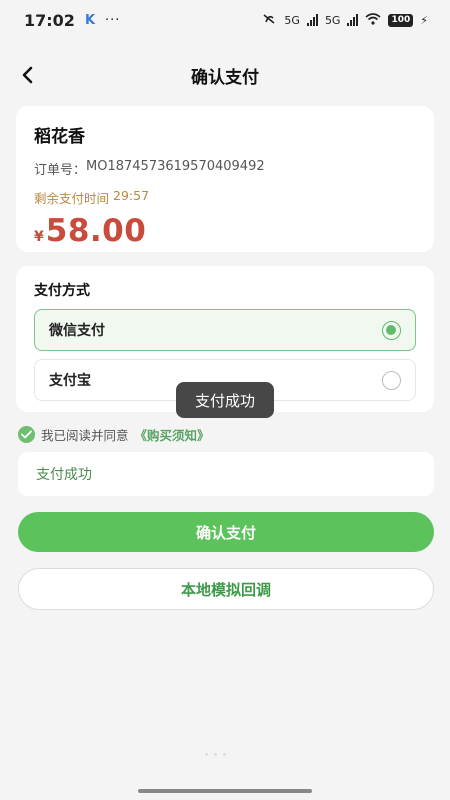  What do you see at coordinates (49, 20) in the screenshot?
I see `status-time: 17:02` at bounding box center [49, 20].